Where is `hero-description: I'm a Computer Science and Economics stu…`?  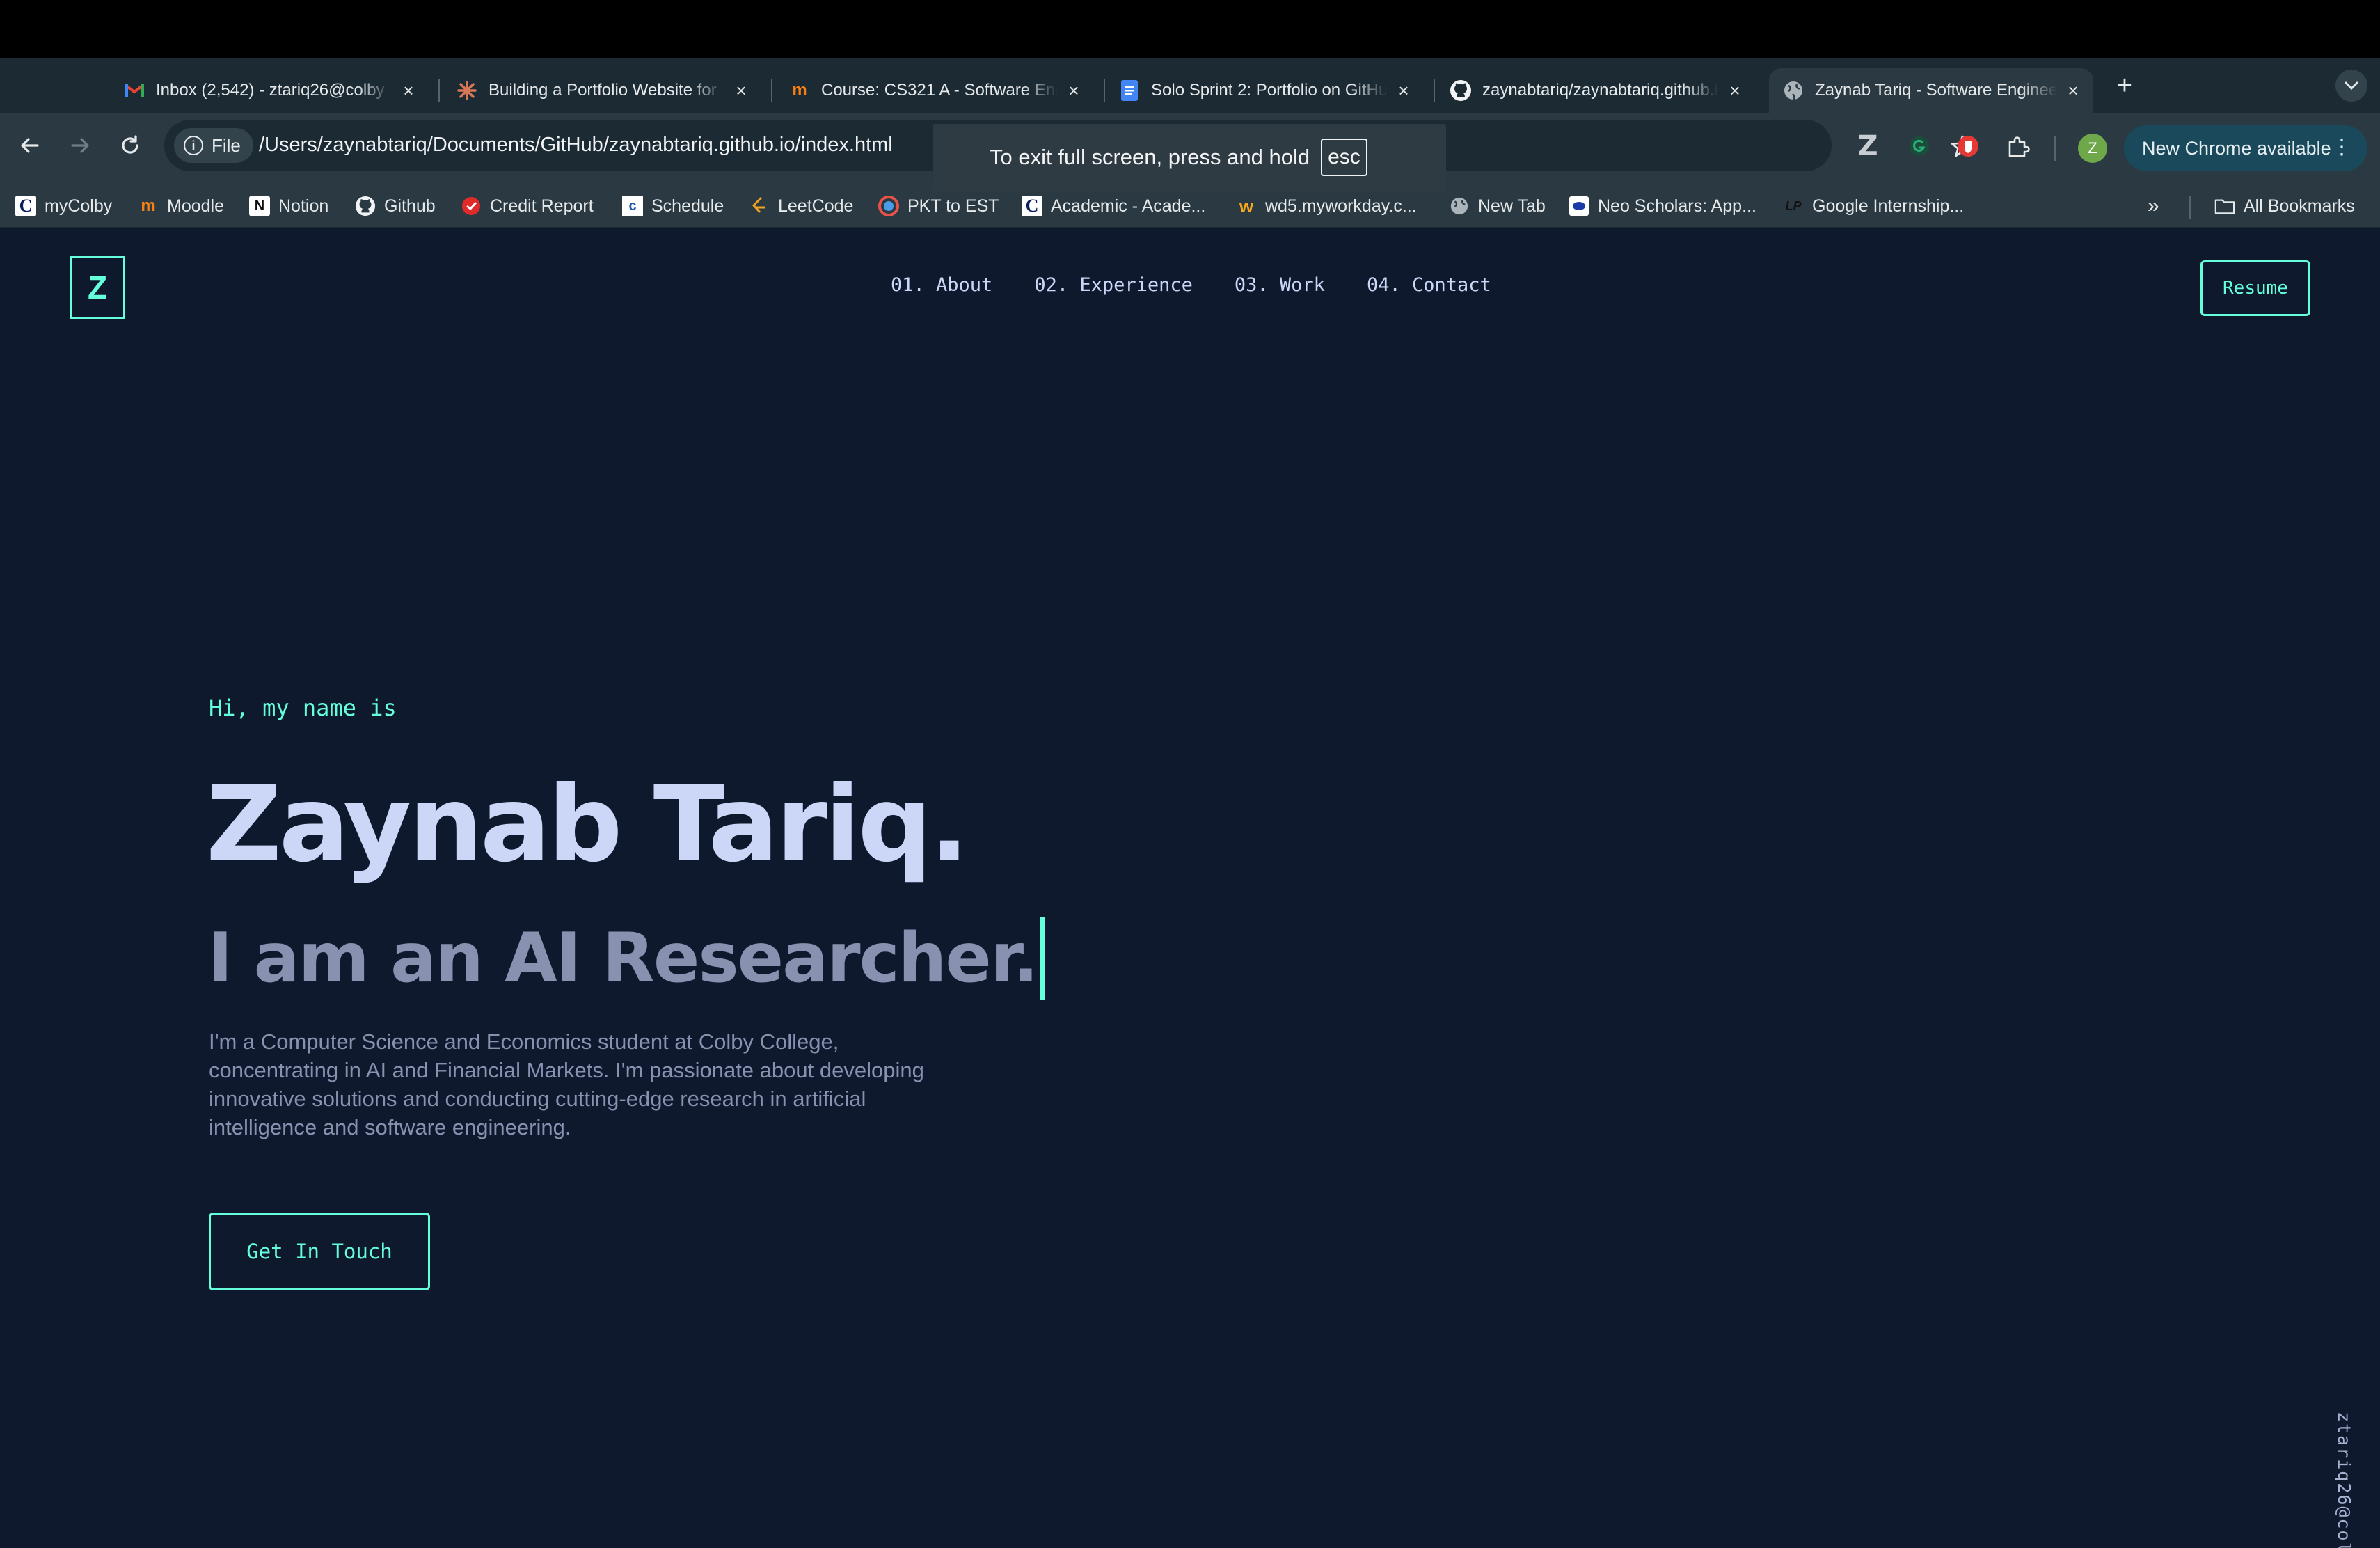 hero-description: I'm a Computer Science and Economics stu… is located at coordinates (566, 1084).